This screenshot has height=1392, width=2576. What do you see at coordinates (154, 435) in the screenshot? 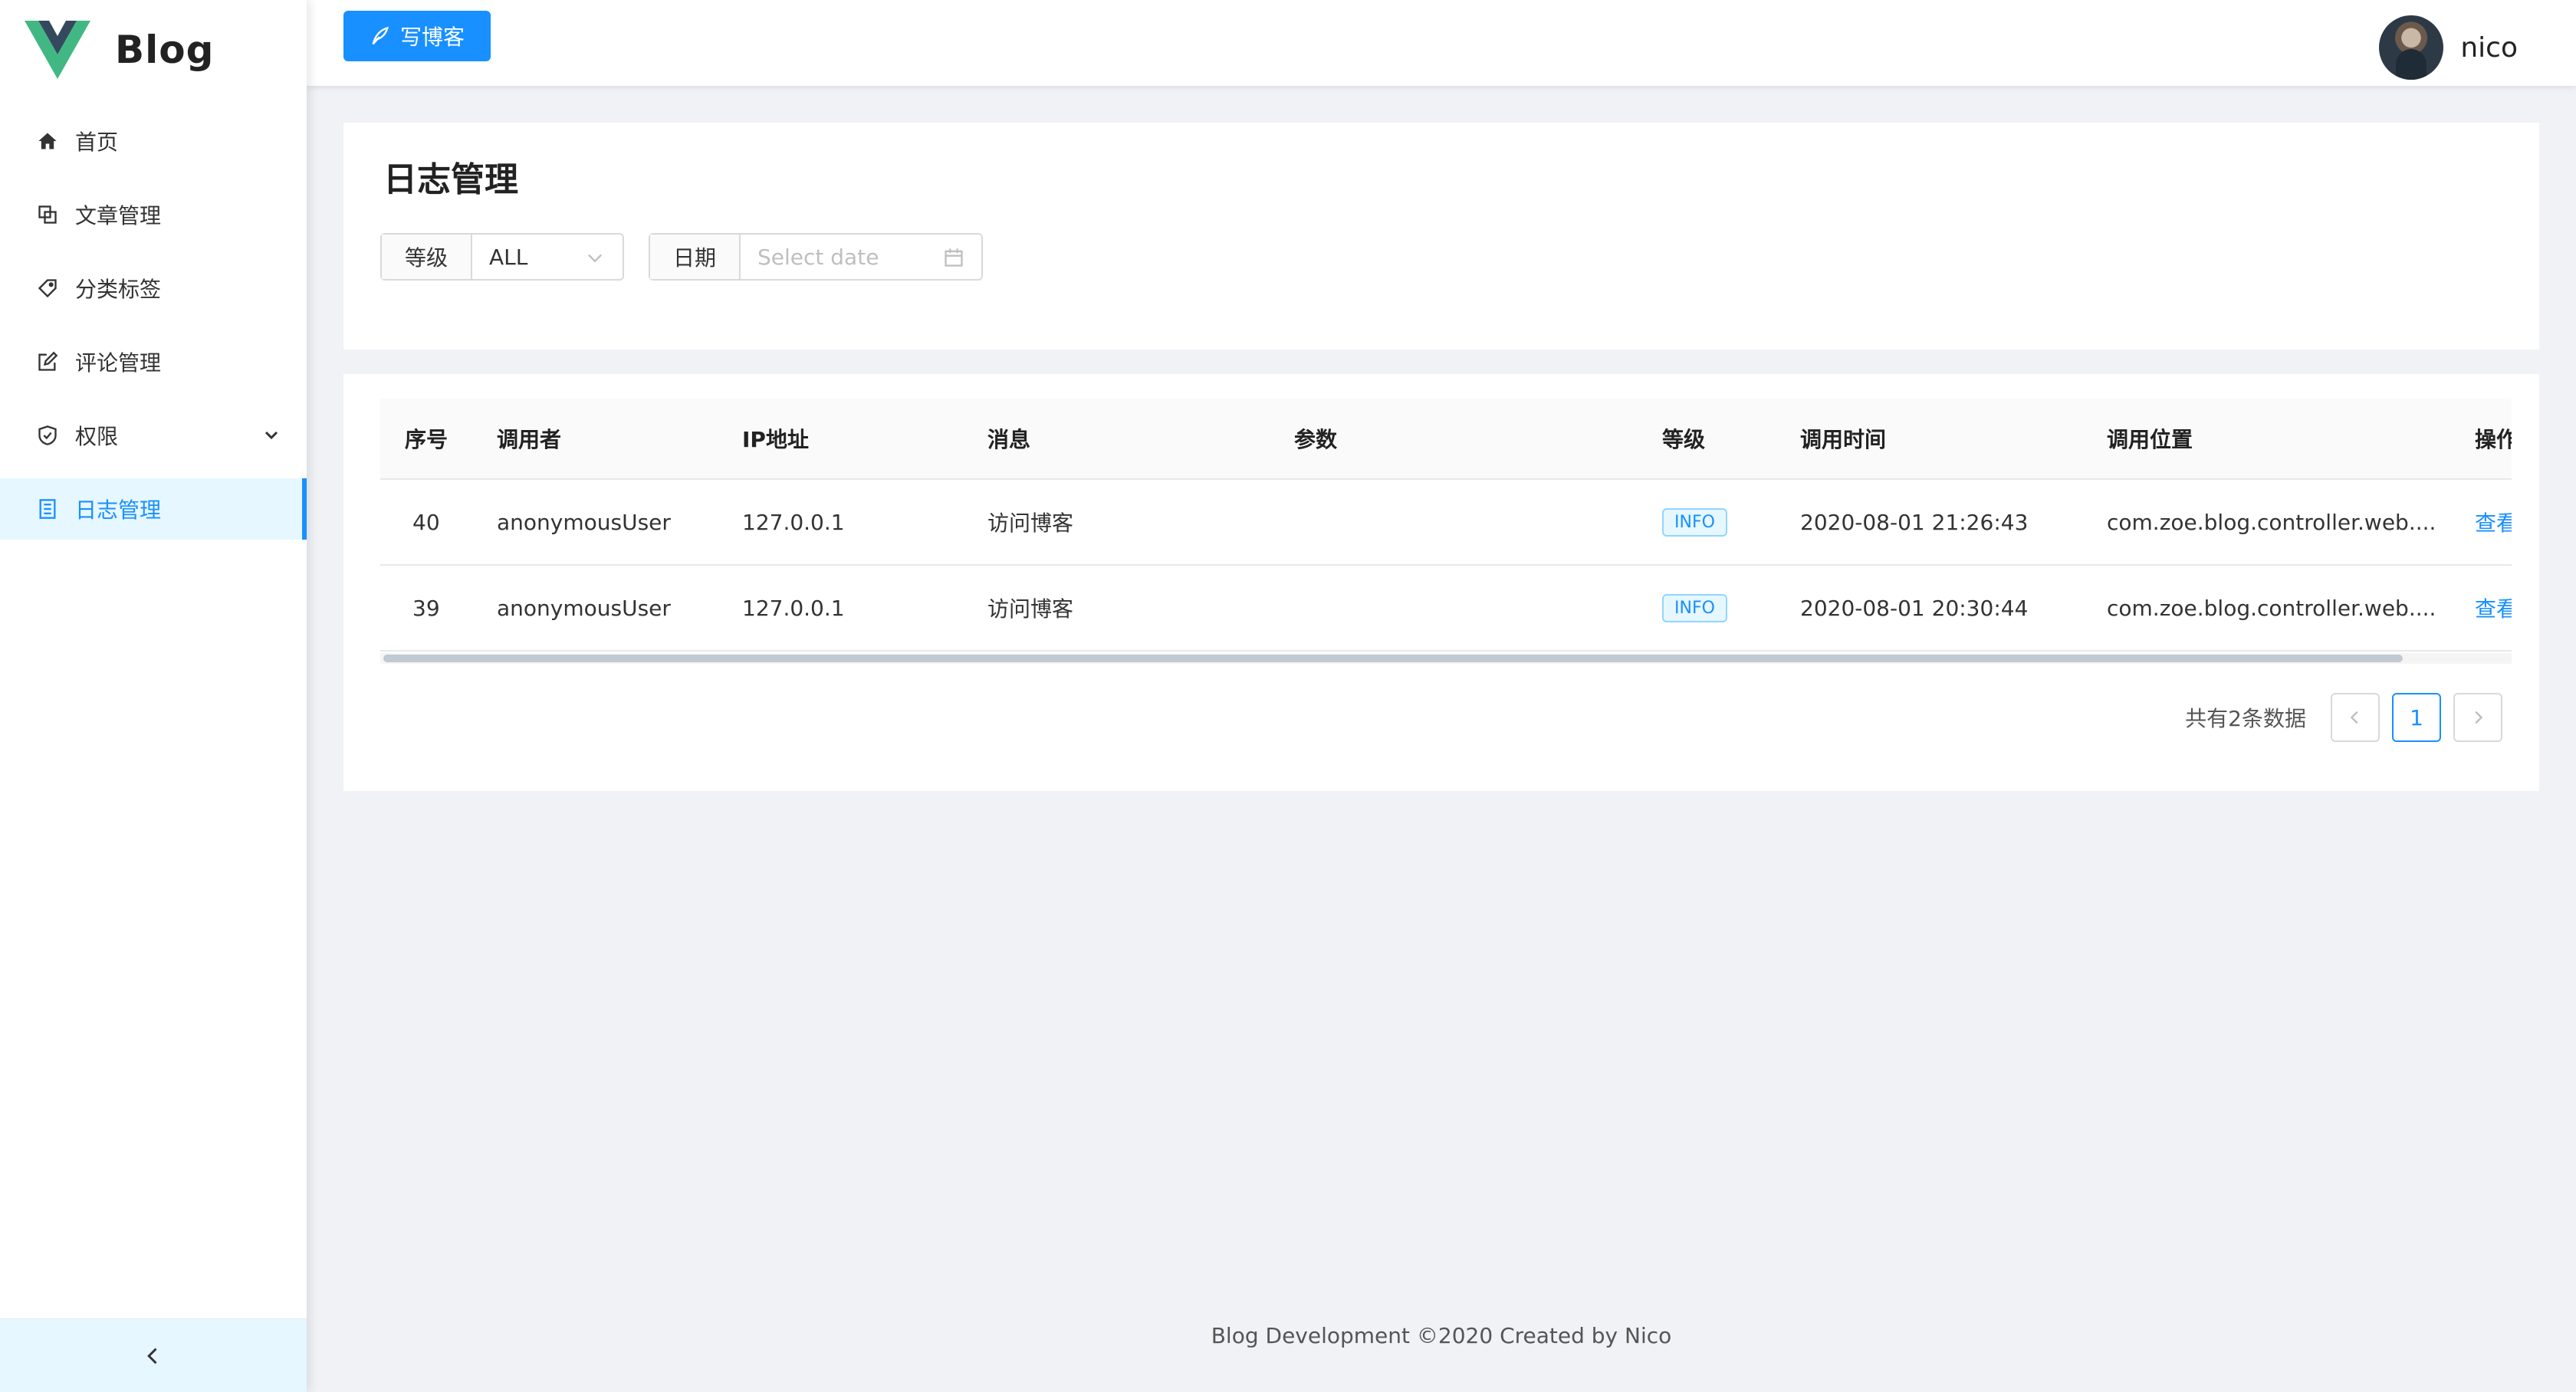
I see `sidebar-item-permissions: 权限` at bounding box center [154, 435].